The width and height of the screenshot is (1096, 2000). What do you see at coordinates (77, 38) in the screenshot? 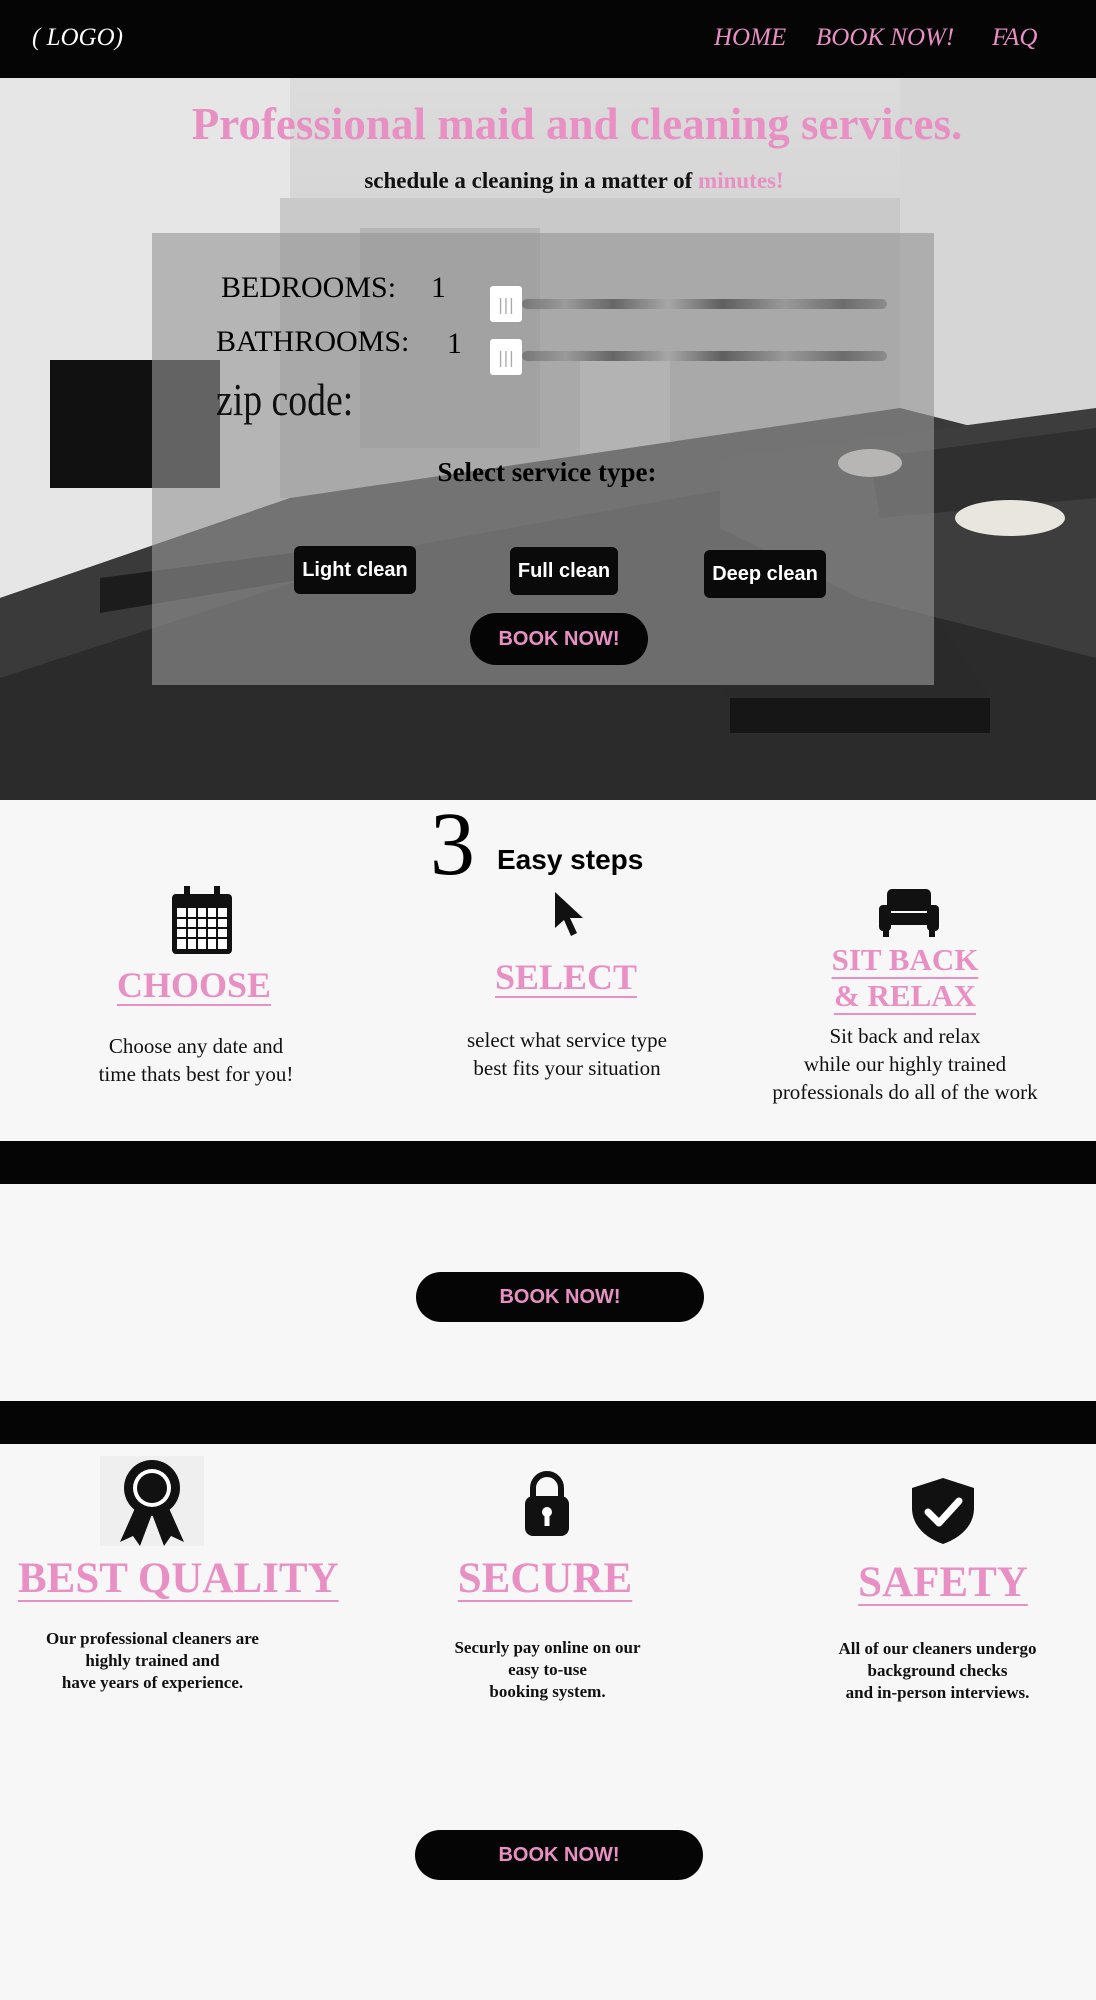
I see `logo: ( LOGO)` at bounding box center [77, 38].